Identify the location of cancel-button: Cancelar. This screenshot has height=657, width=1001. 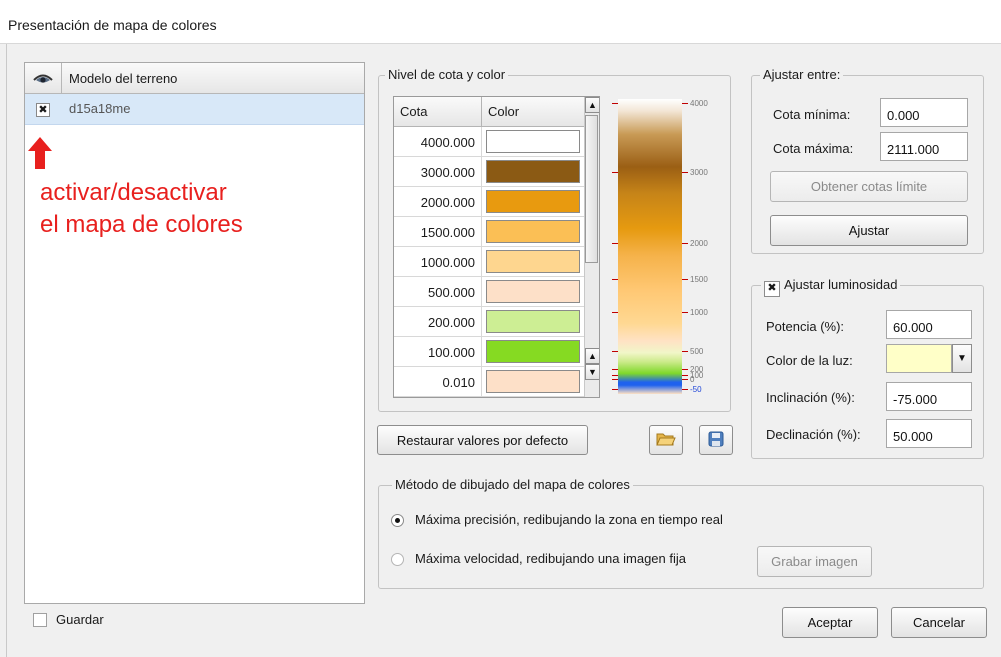
(939, 622).